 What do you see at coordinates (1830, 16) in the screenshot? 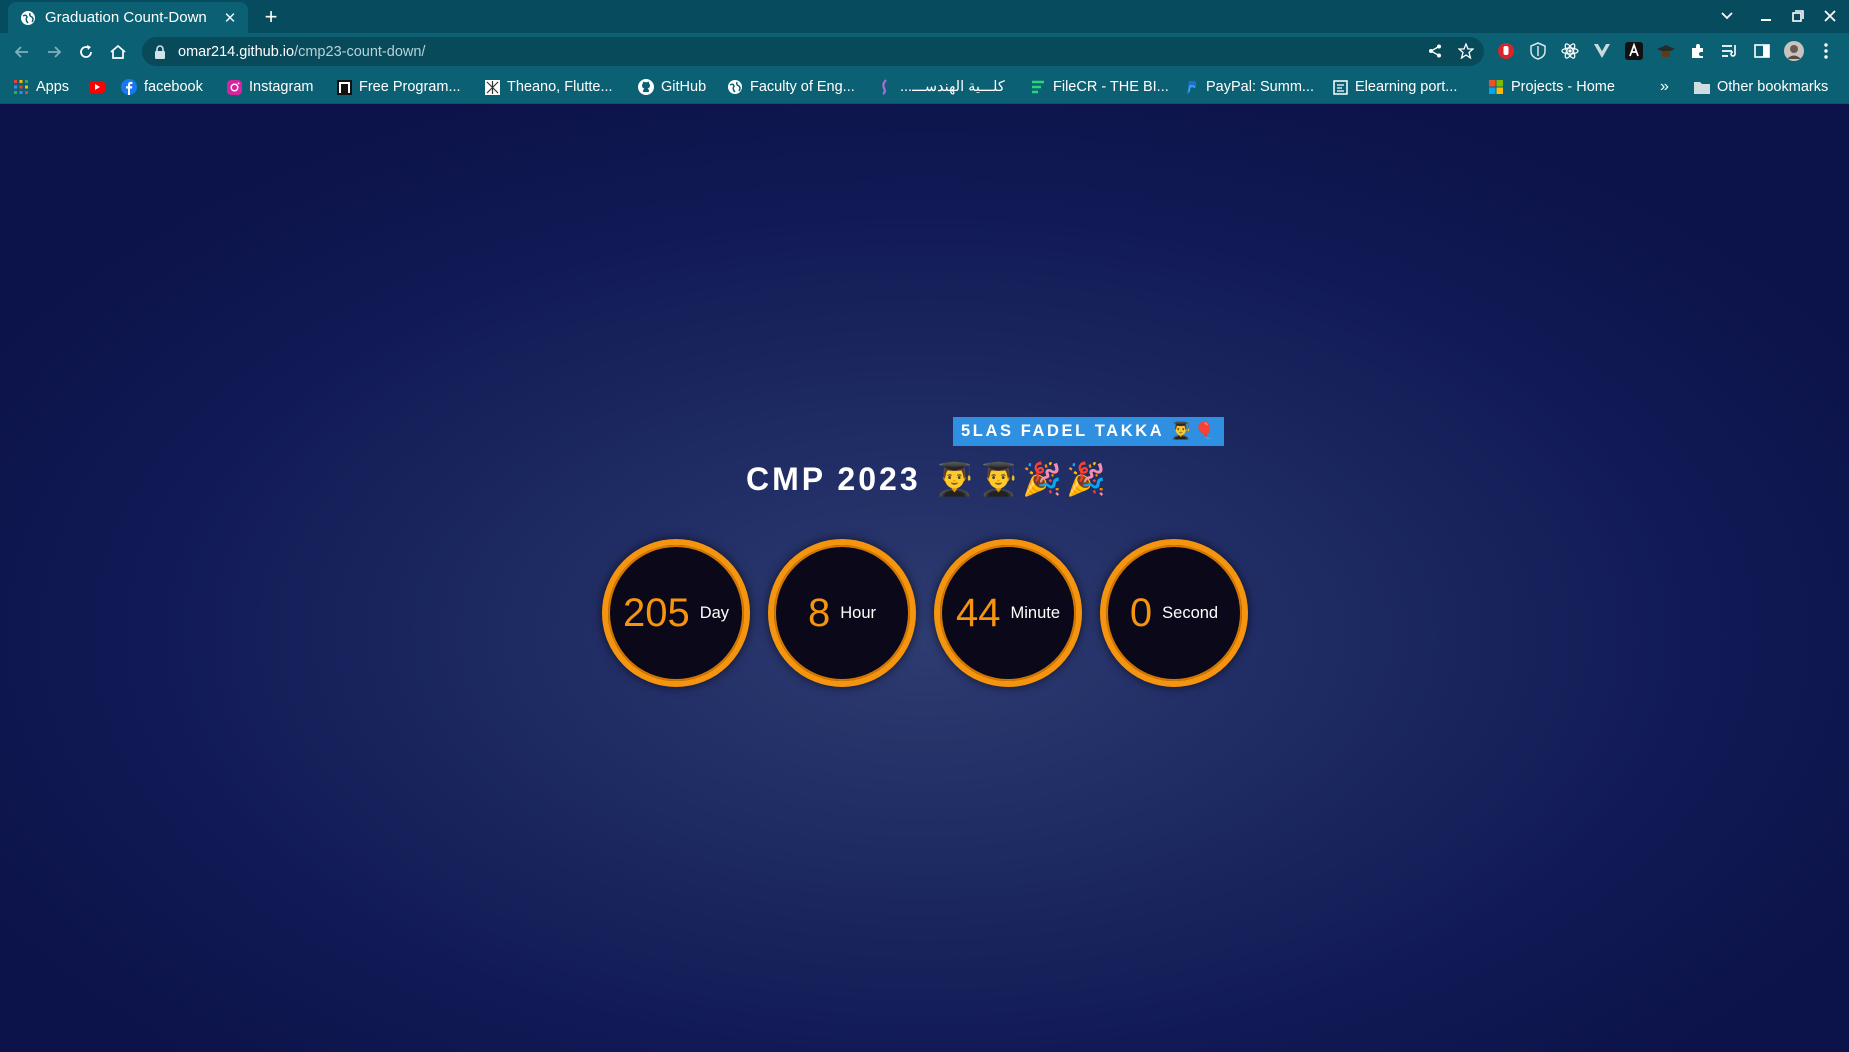
I see `close-window-icon` at bounding box center [1830, 16].